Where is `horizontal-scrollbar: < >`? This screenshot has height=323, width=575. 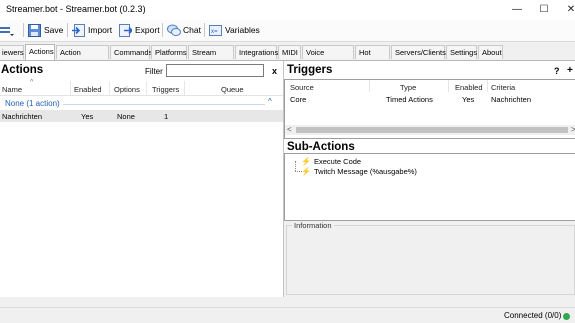
horizontal-scrollbar: < > is located at coordinates (430, 130).